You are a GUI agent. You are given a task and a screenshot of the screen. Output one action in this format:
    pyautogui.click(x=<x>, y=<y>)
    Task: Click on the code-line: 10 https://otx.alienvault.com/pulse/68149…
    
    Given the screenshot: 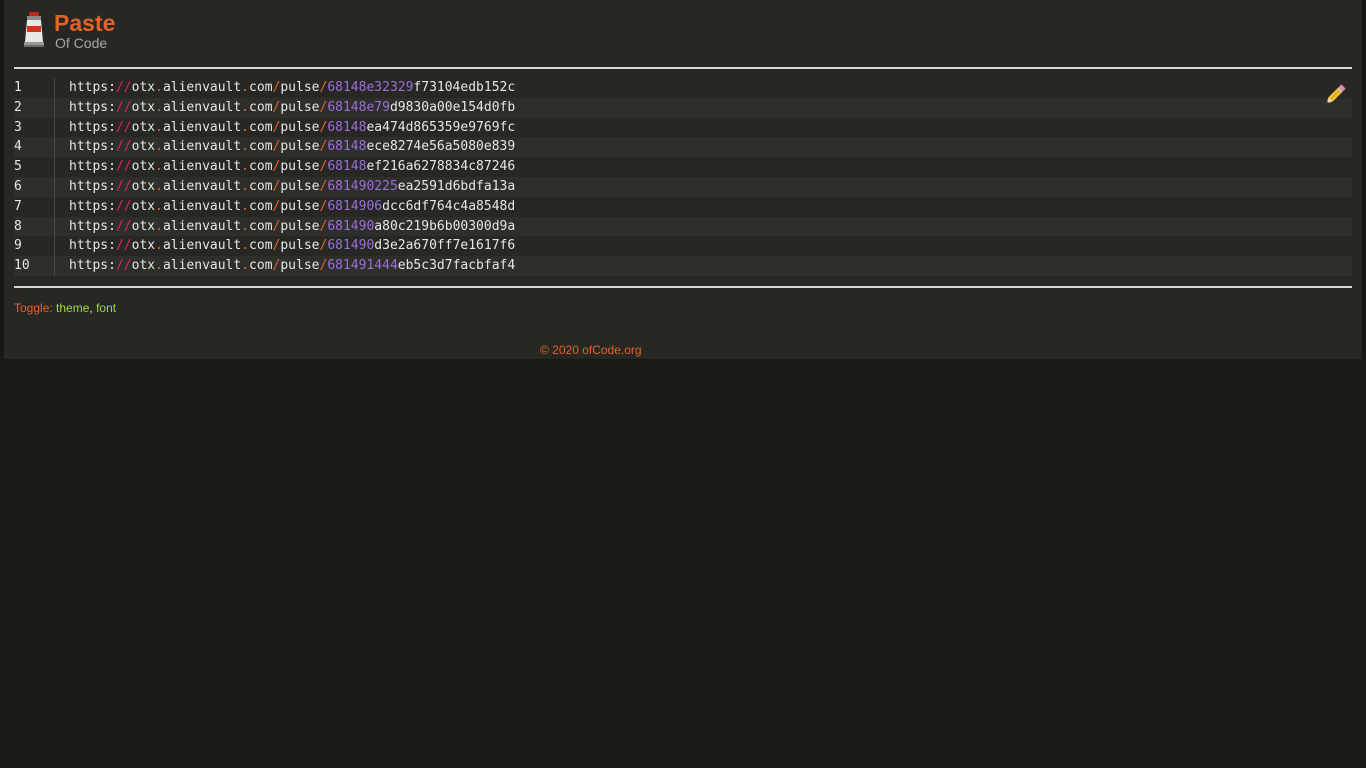 What is the action you would take?
    pyautogui.click(x=683, y=266)
    